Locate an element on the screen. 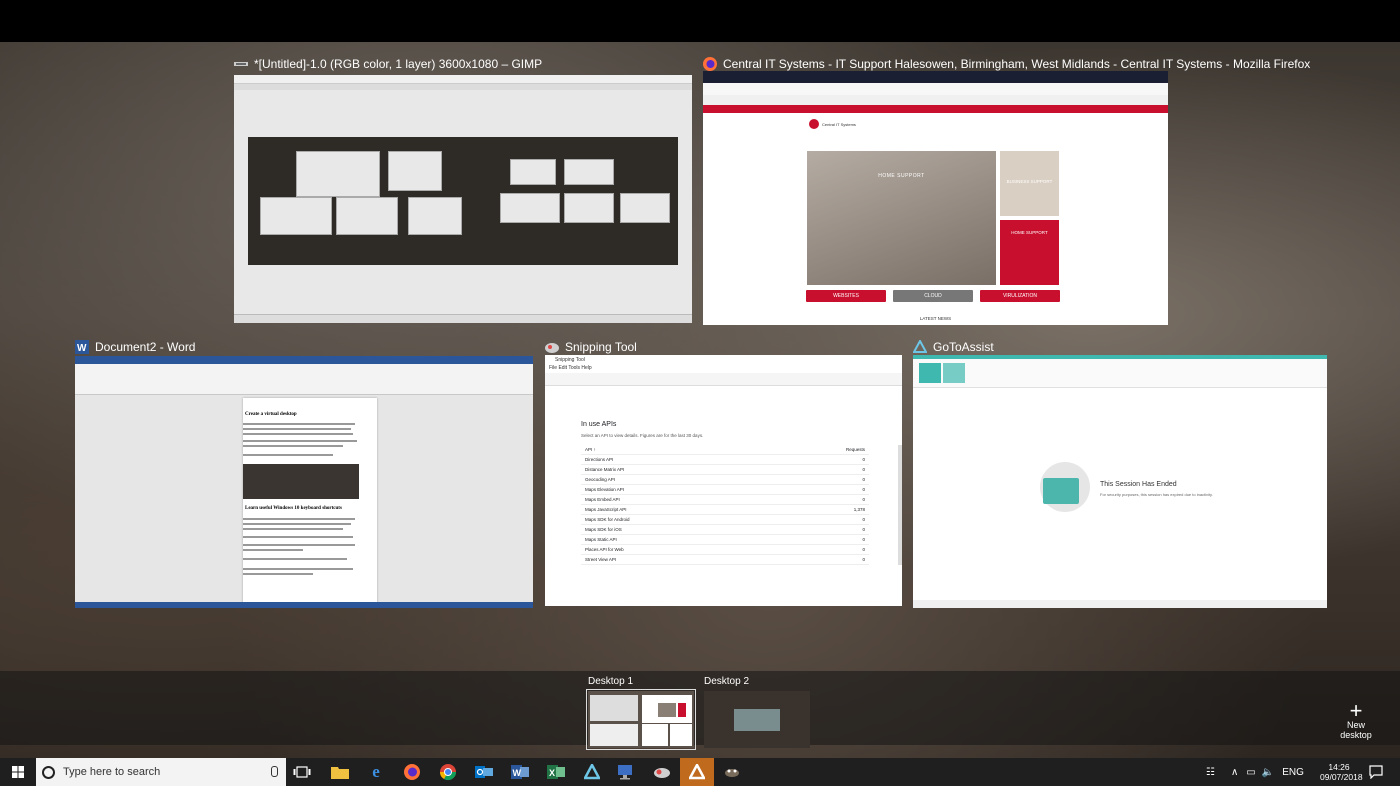 The width and height of the screenshot is (1400, 786). table-row: Street View API 0 is located at coordinates (725, 559).